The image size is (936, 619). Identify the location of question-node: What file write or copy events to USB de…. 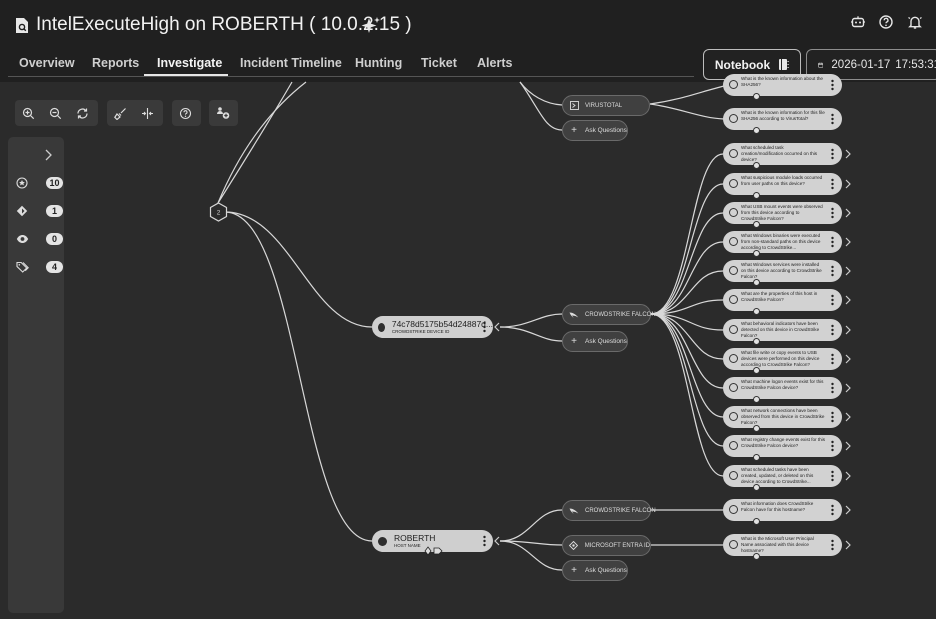
(782, 361).